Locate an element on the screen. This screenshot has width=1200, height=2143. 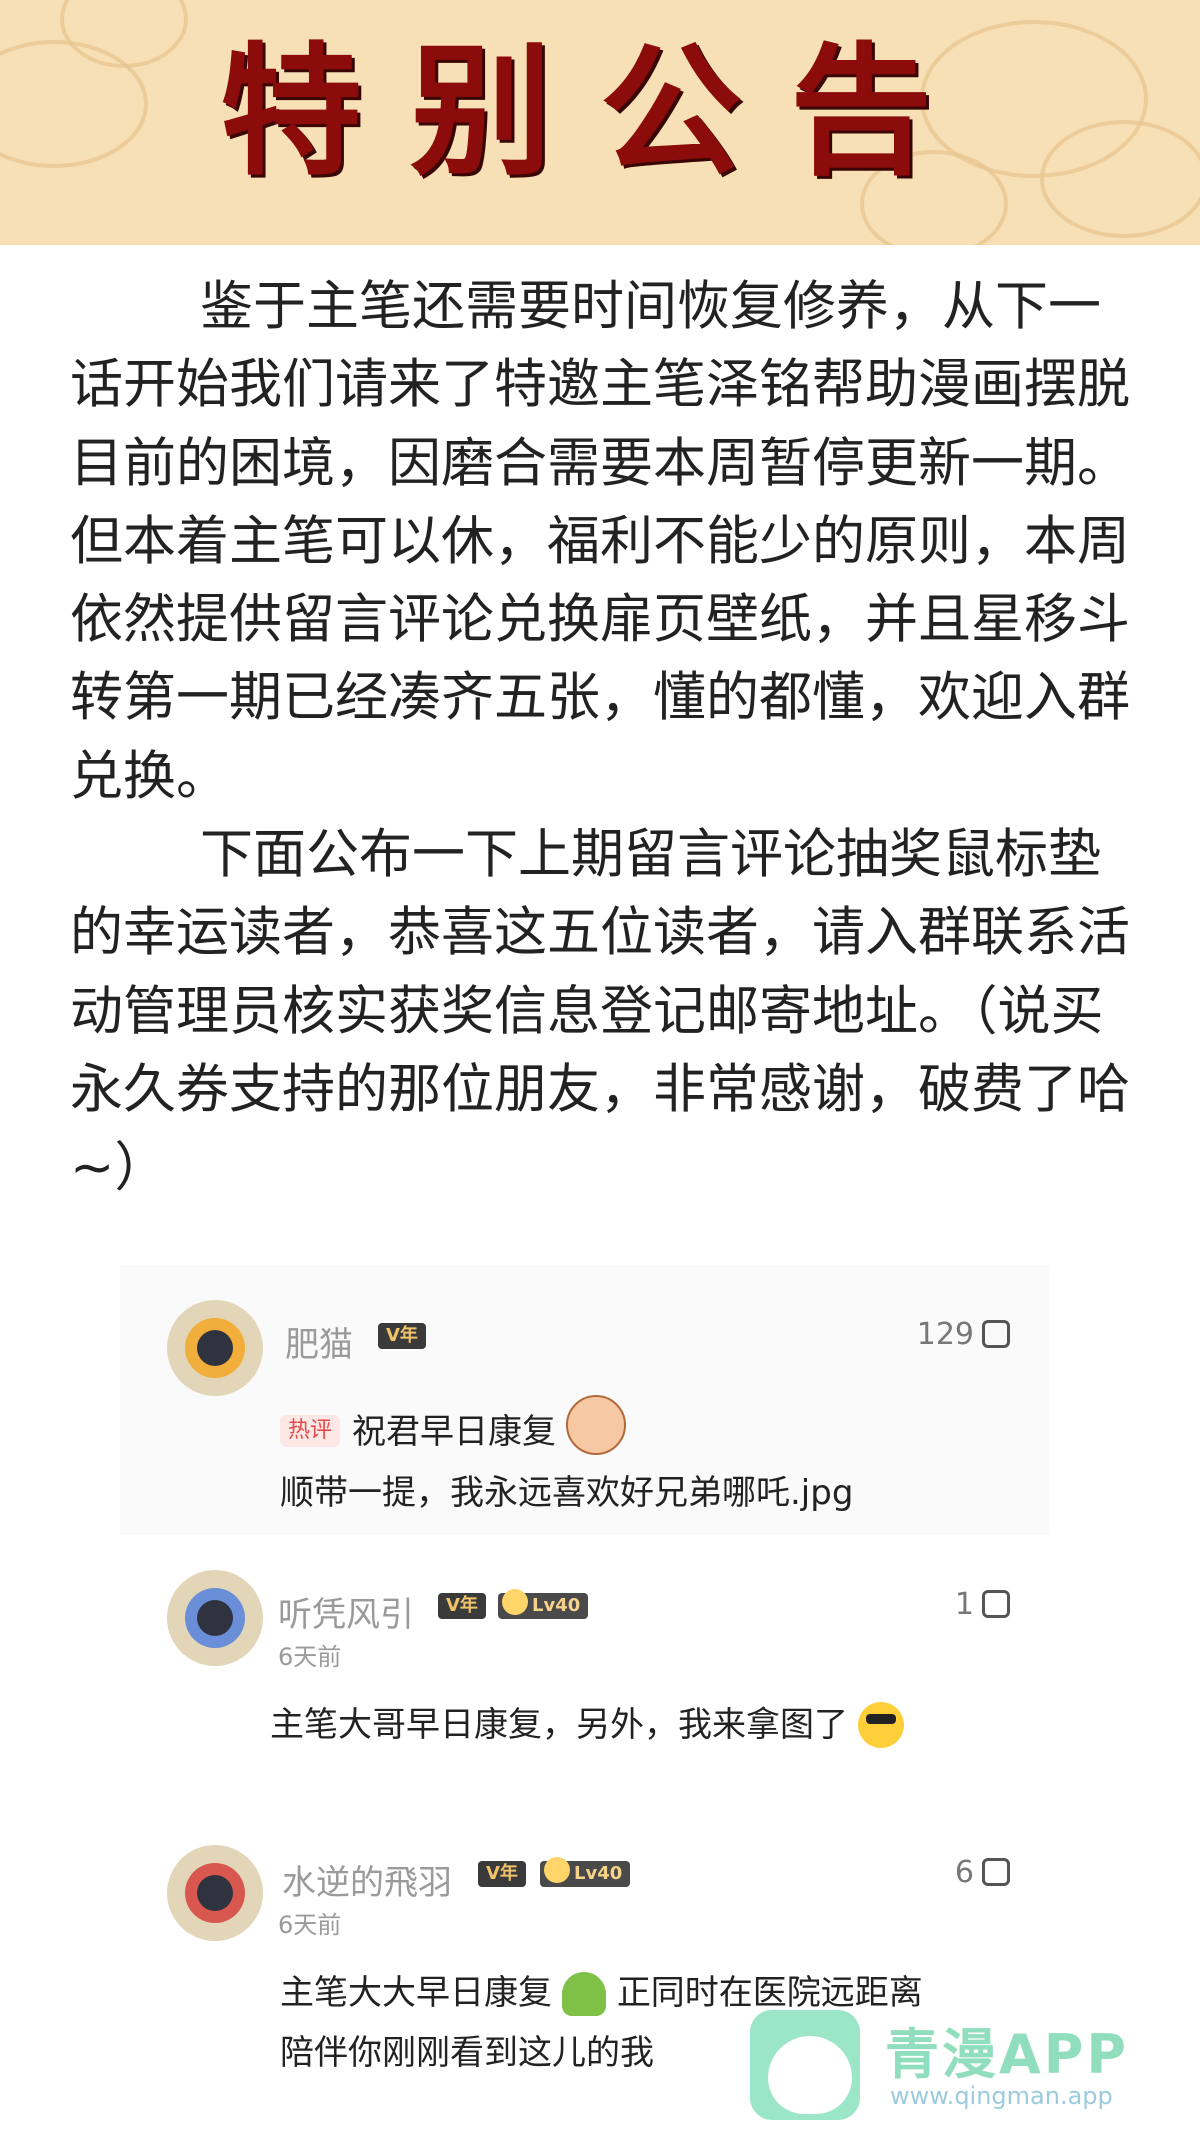
watermark-name: 青漫APP is located at coordinates (1007, 2054).